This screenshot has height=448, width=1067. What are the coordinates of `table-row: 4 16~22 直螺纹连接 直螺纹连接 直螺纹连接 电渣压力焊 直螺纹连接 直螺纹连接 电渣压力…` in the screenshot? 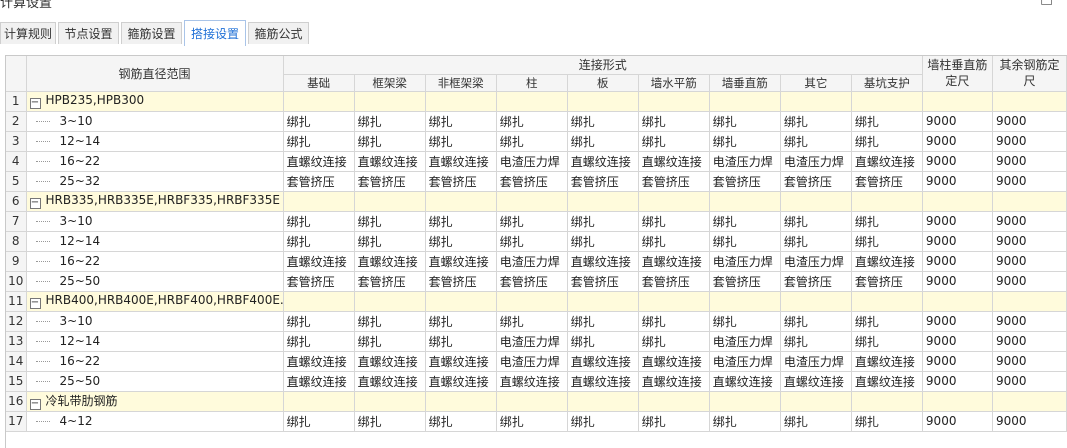 It's located at (536, 161).